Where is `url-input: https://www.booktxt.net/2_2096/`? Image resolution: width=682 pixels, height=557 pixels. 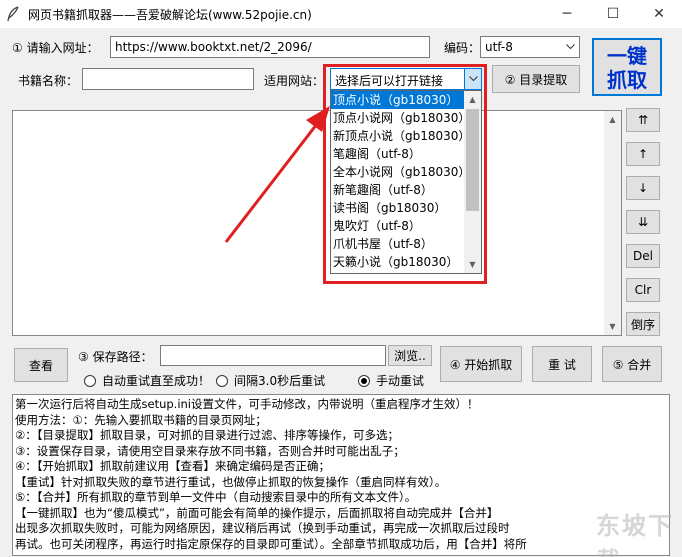 url-input: https://www.booktxt.net/2_2096/ is located at coordinates (270, 47).